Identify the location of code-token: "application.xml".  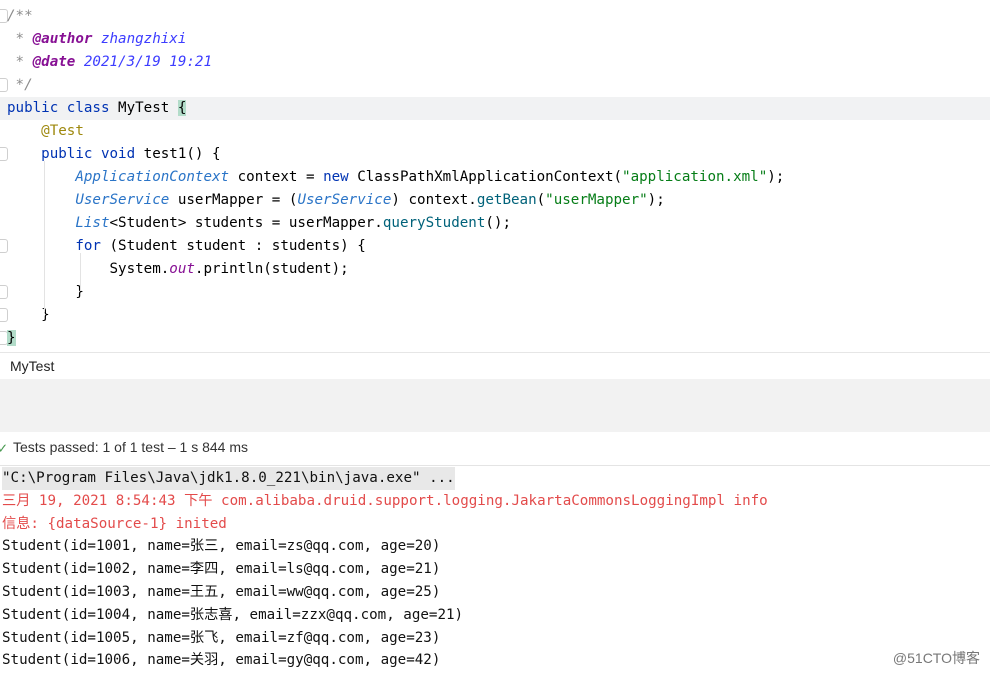
(695, 177).